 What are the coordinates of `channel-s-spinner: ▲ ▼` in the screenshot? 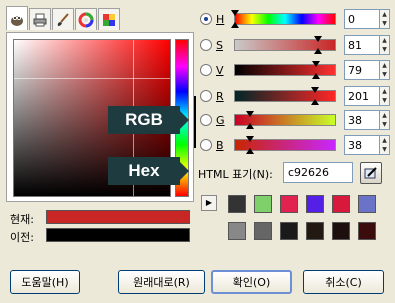 It's located at (385, 45).